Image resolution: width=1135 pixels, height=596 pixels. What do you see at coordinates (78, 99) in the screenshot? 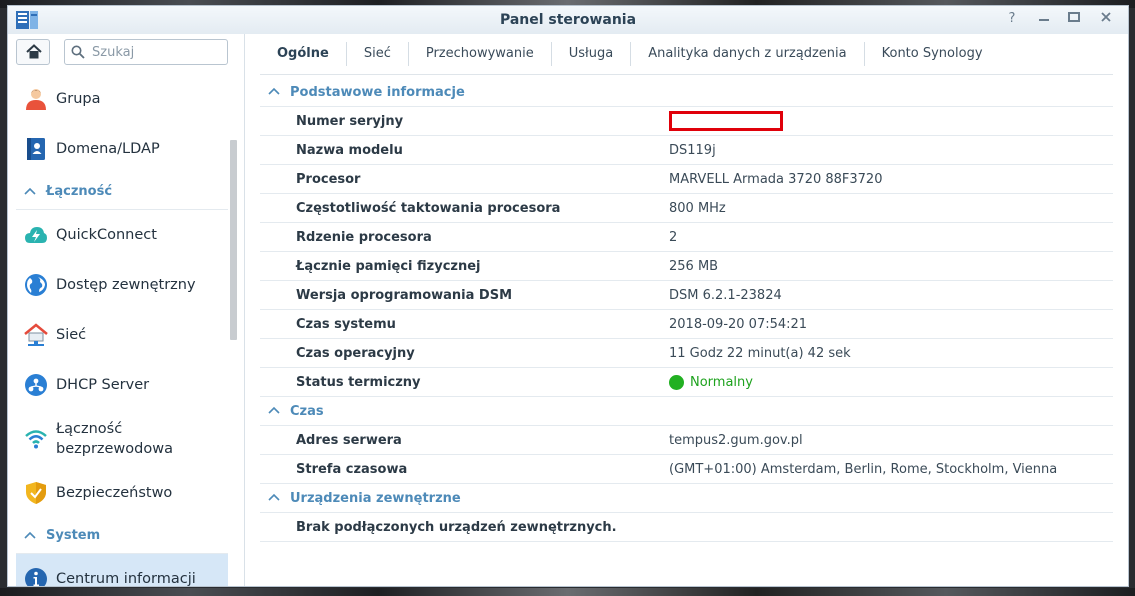
I see `sidebar-item-label: Grupa` at bounding box center [78, 99].